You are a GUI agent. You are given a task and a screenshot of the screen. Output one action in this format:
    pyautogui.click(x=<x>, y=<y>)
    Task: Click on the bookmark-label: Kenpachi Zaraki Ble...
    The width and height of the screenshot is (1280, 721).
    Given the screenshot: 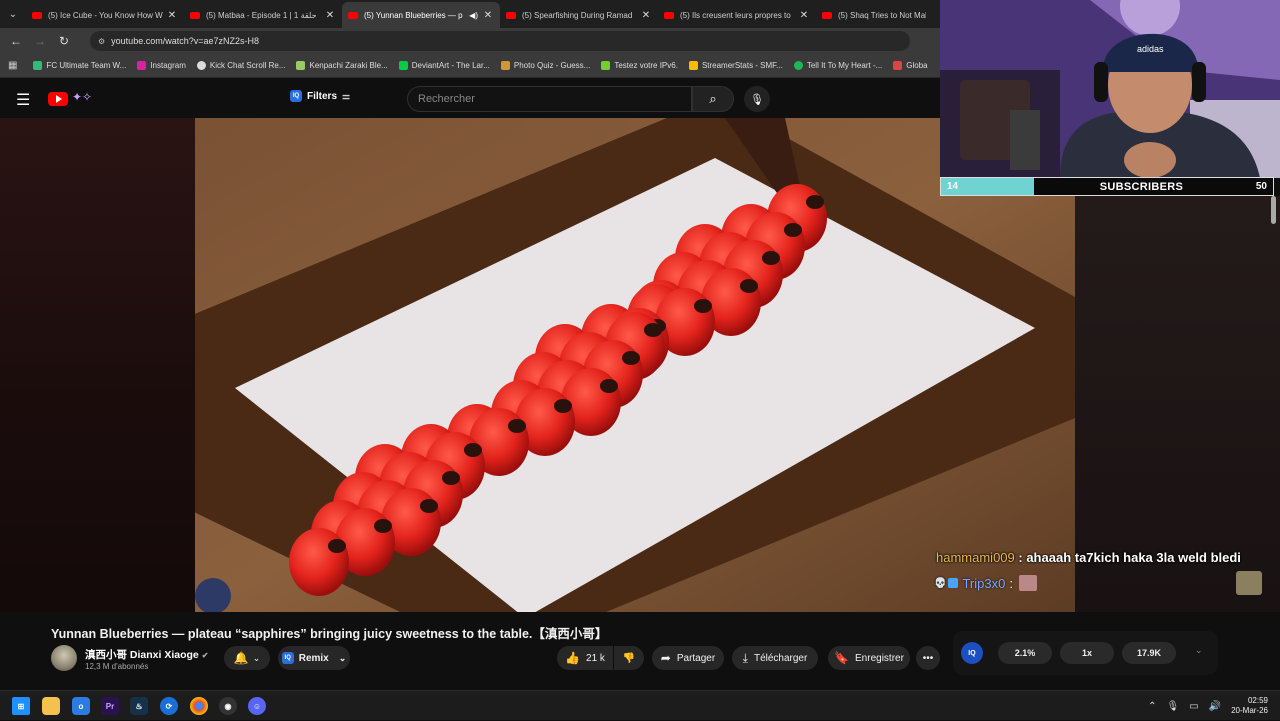 What is the action you would take?
    pyautogui.click(x=348, y=65)
    